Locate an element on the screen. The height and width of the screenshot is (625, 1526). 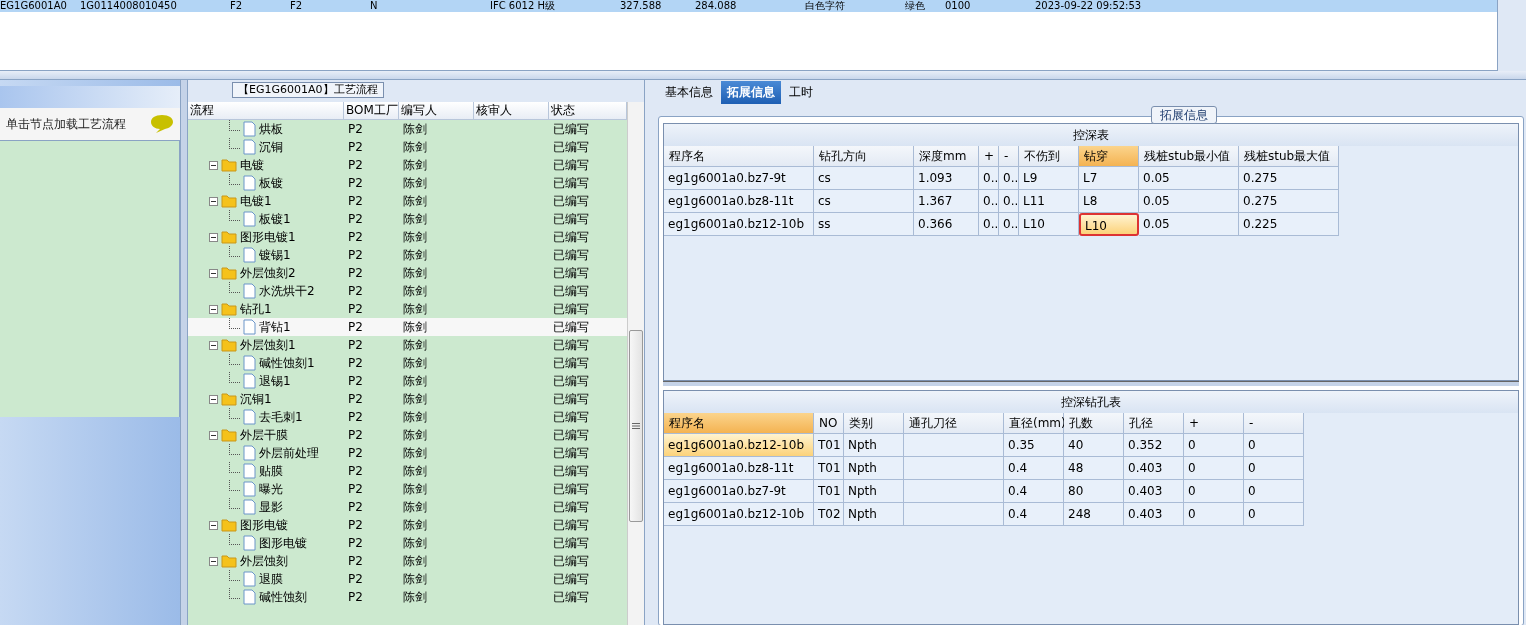
table-row: eg1g6001a0.bz12-10b ss 0.366 0.. 0.. L10 L10 0.05 0.225 is located at coordinates (1091, 224).